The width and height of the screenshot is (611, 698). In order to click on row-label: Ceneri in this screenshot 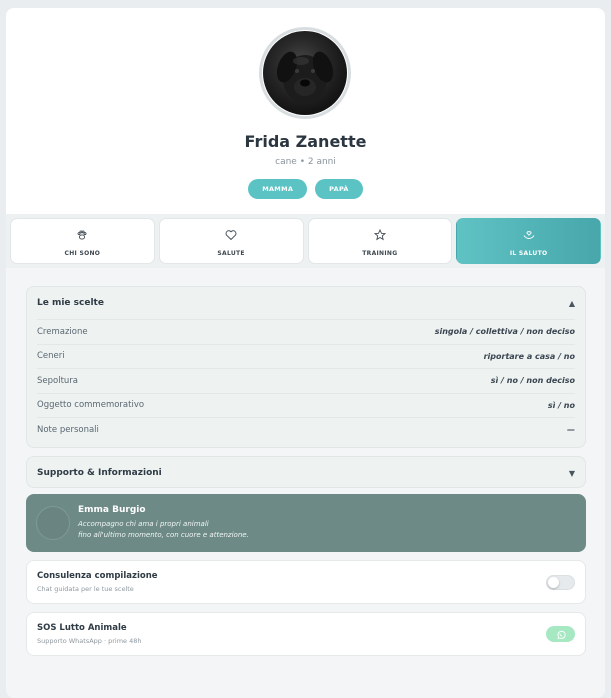, I will do `click(51, 356)`.